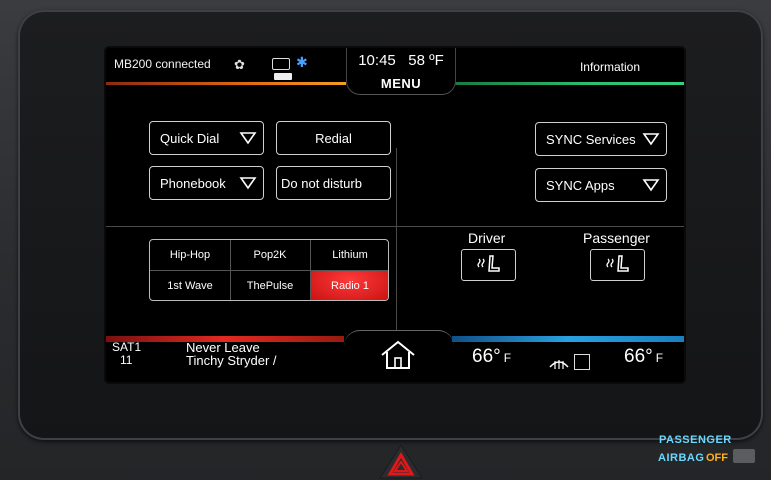  I want to click on passenger-heated-seat-button, so click(617, 265).